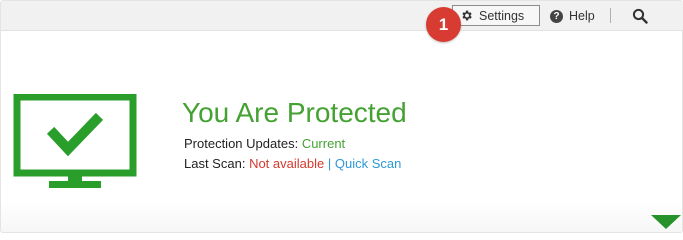 The height and width of the screenshot is (240, 683). What do you see at coordinates (610, 15) in the screenshot?
I see `toolbar-divider` at bounding box center [610, 15].